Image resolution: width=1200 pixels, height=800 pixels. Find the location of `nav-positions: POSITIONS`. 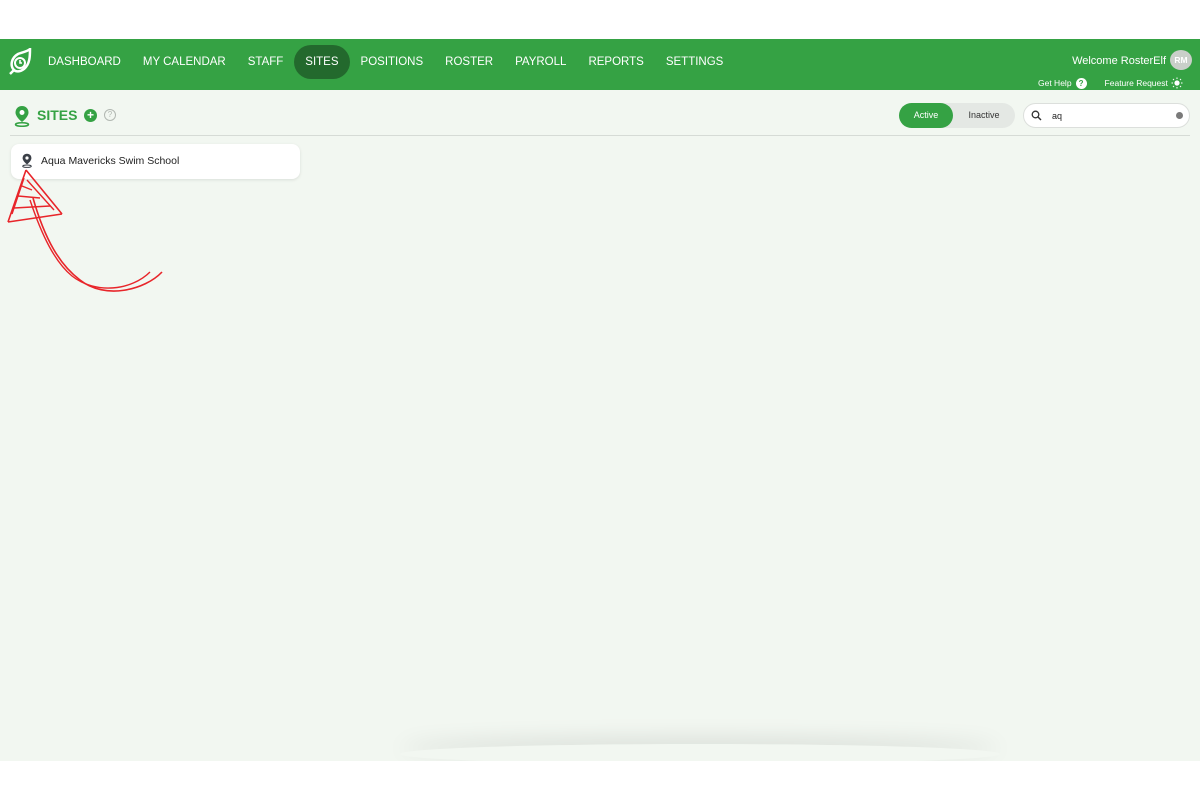

nav-positions: POSITIONS is located at coordinates (392, 62).